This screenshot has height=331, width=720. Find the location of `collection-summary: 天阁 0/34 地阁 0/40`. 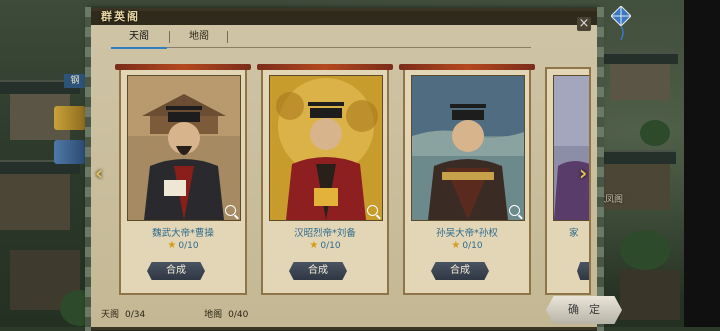

collection-summary: 天阁 0/34 地阁 0/40 is located at coordinates (174, 313).